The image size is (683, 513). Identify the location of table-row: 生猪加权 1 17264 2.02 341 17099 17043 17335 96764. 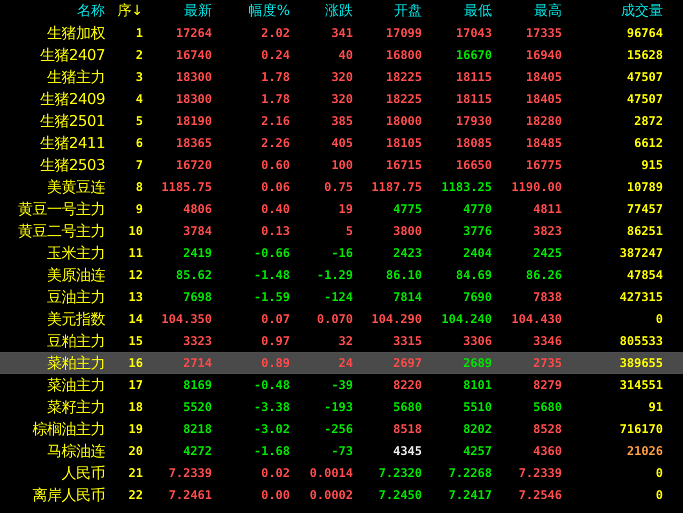
(341, 33).